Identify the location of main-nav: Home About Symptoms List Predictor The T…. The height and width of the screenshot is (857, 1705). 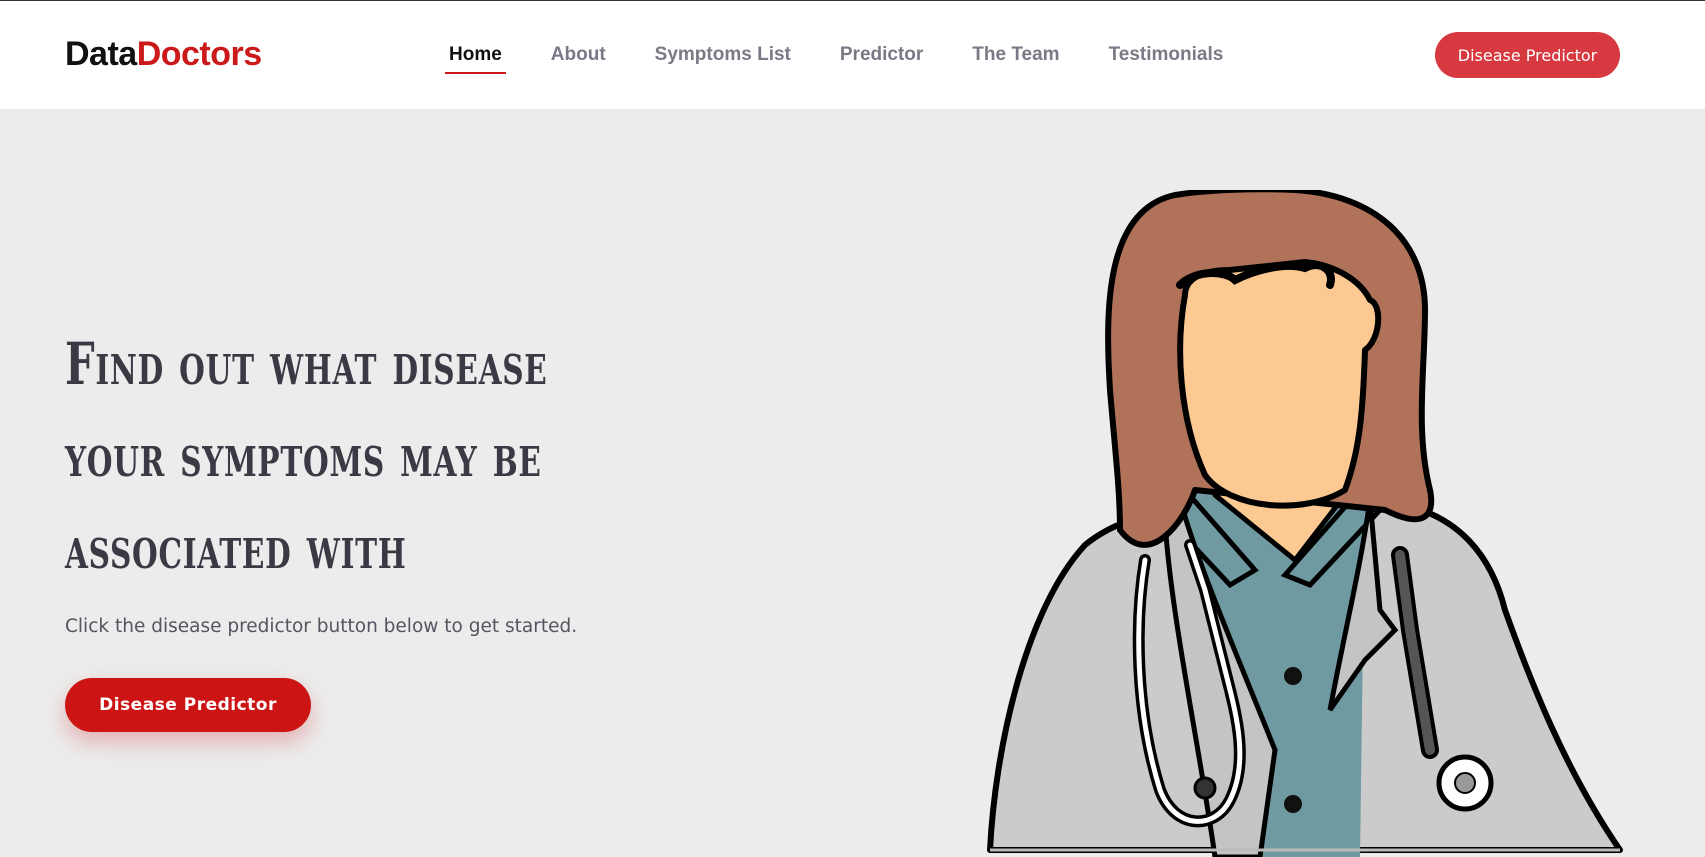
(856, 57).